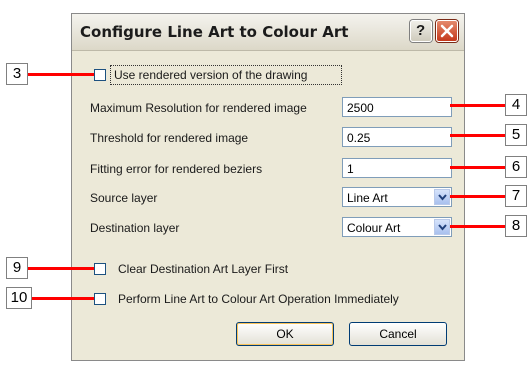  I want to click on clear-destination-label: Clear Destination Art Layer First, so click(203, 269).